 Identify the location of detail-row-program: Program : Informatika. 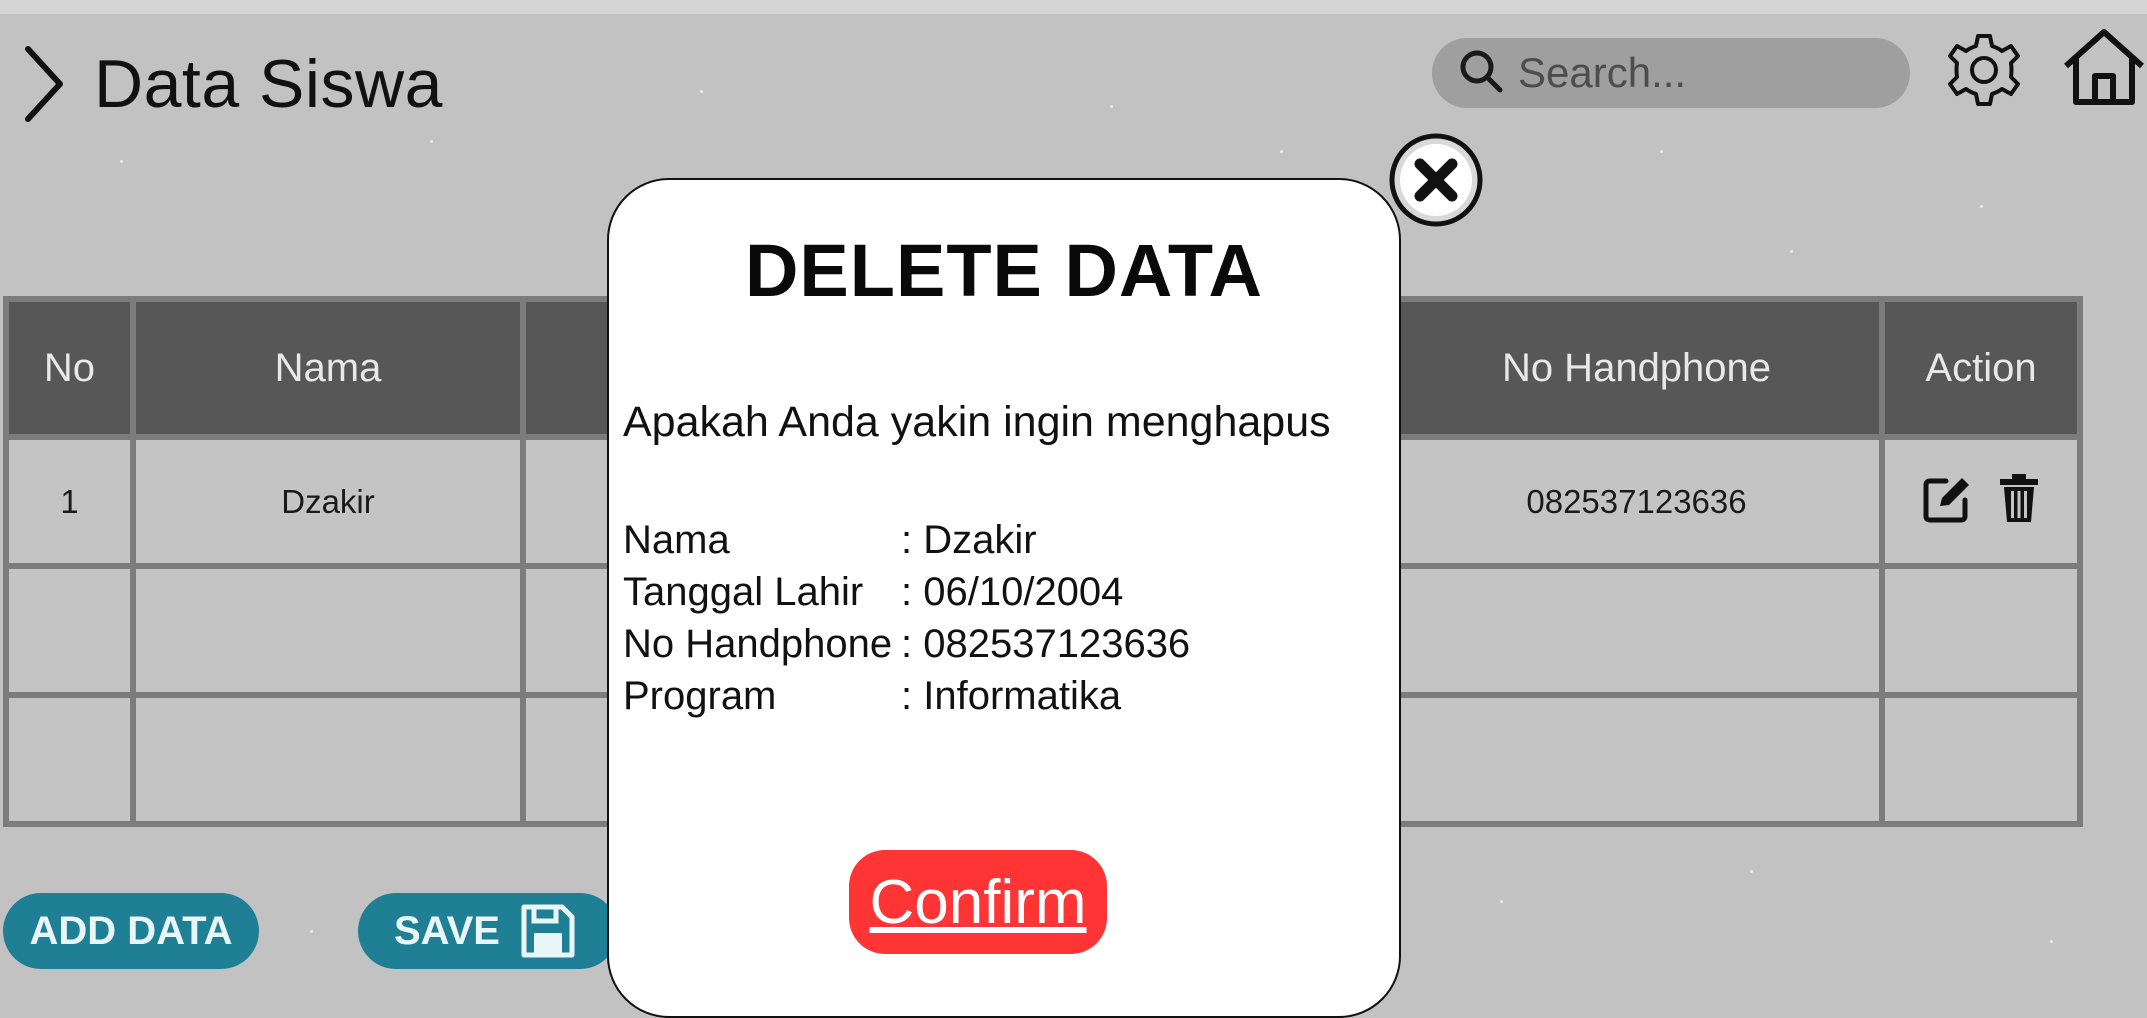
(906, 696).